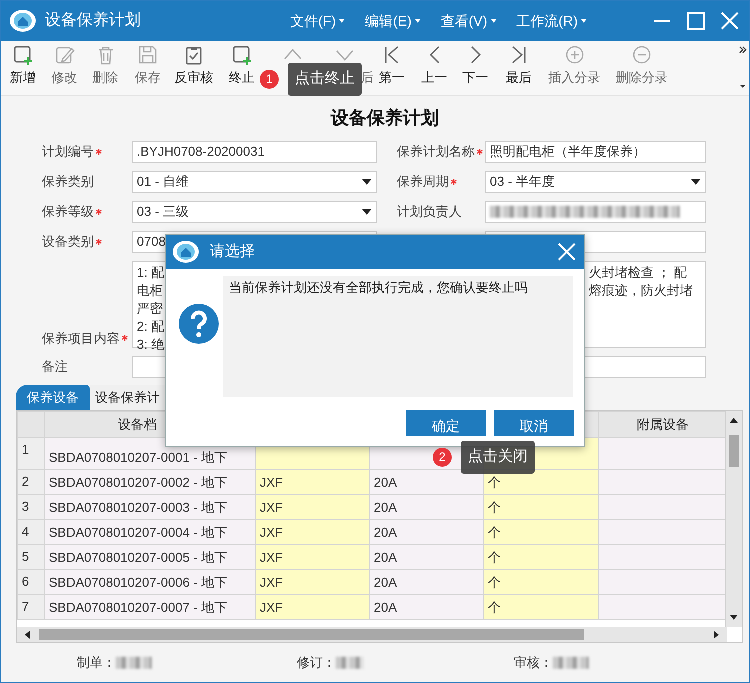 This screenshot has width=750, height=683. I want to click on table-cell: SBDA0708010207-0007 - 地下, so click(150, 607).